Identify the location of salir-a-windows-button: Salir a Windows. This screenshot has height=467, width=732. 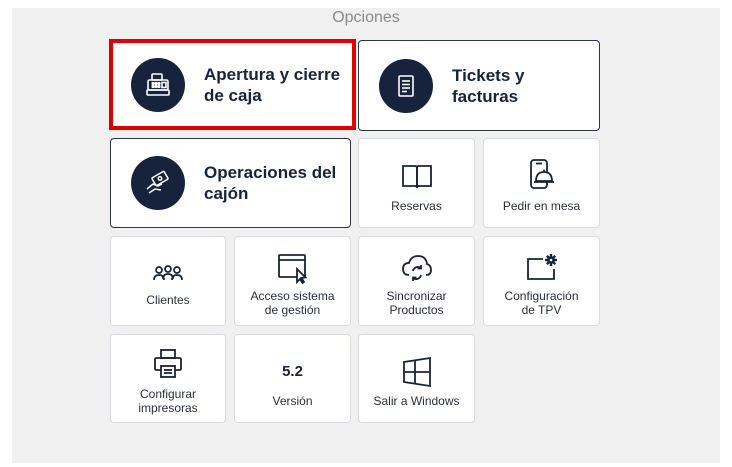
(416, 378).